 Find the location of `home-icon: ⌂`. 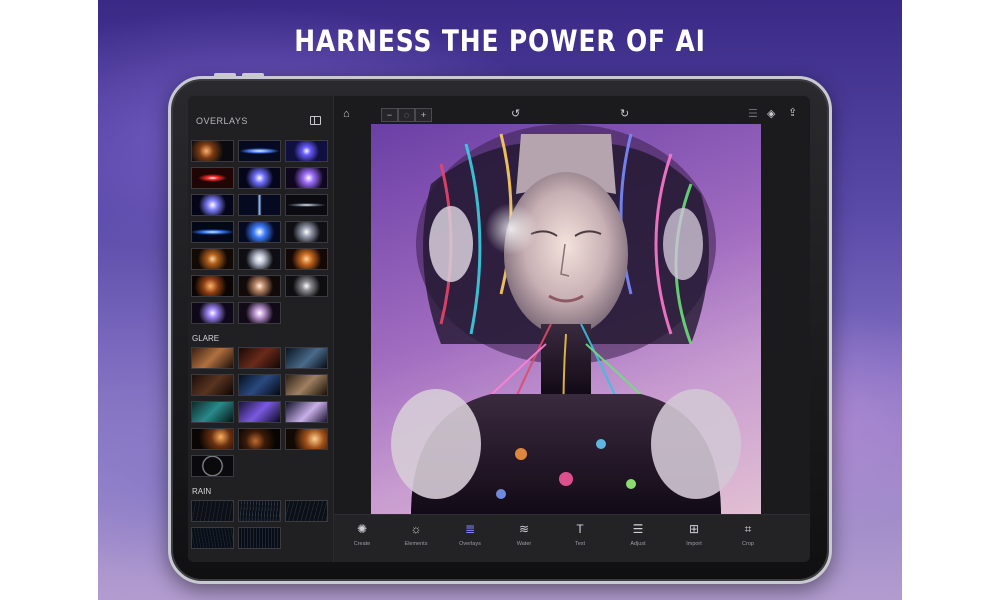

home-icon: ⌂ is located at coordinates (346, 114).